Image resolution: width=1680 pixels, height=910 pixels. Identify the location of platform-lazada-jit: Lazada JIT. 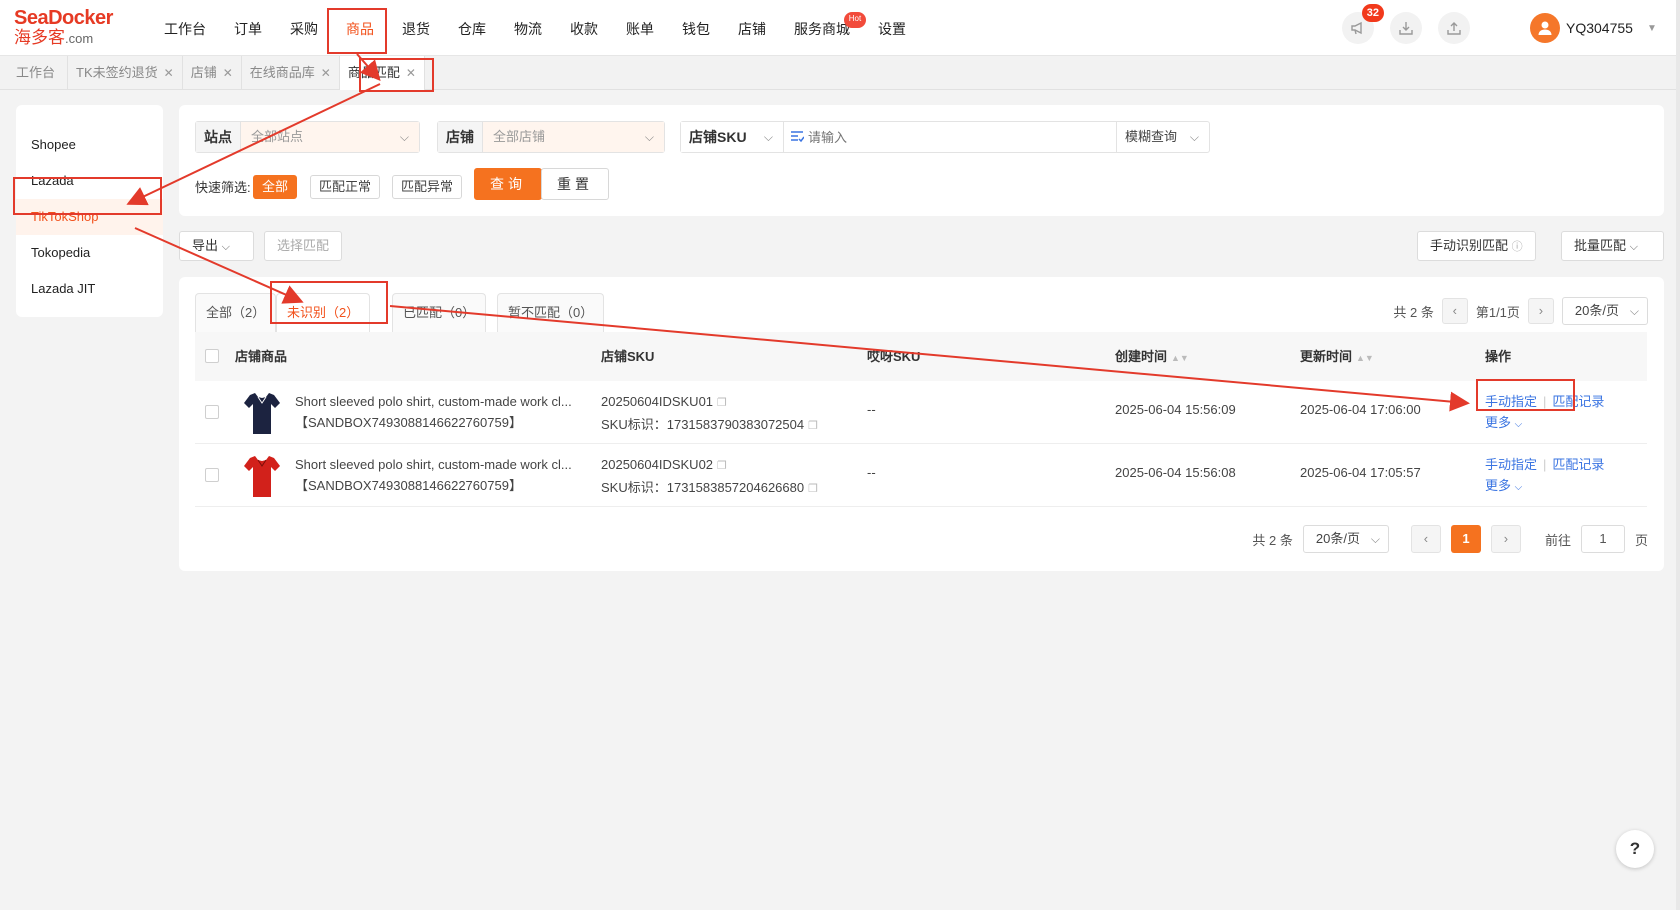
(89, 289).